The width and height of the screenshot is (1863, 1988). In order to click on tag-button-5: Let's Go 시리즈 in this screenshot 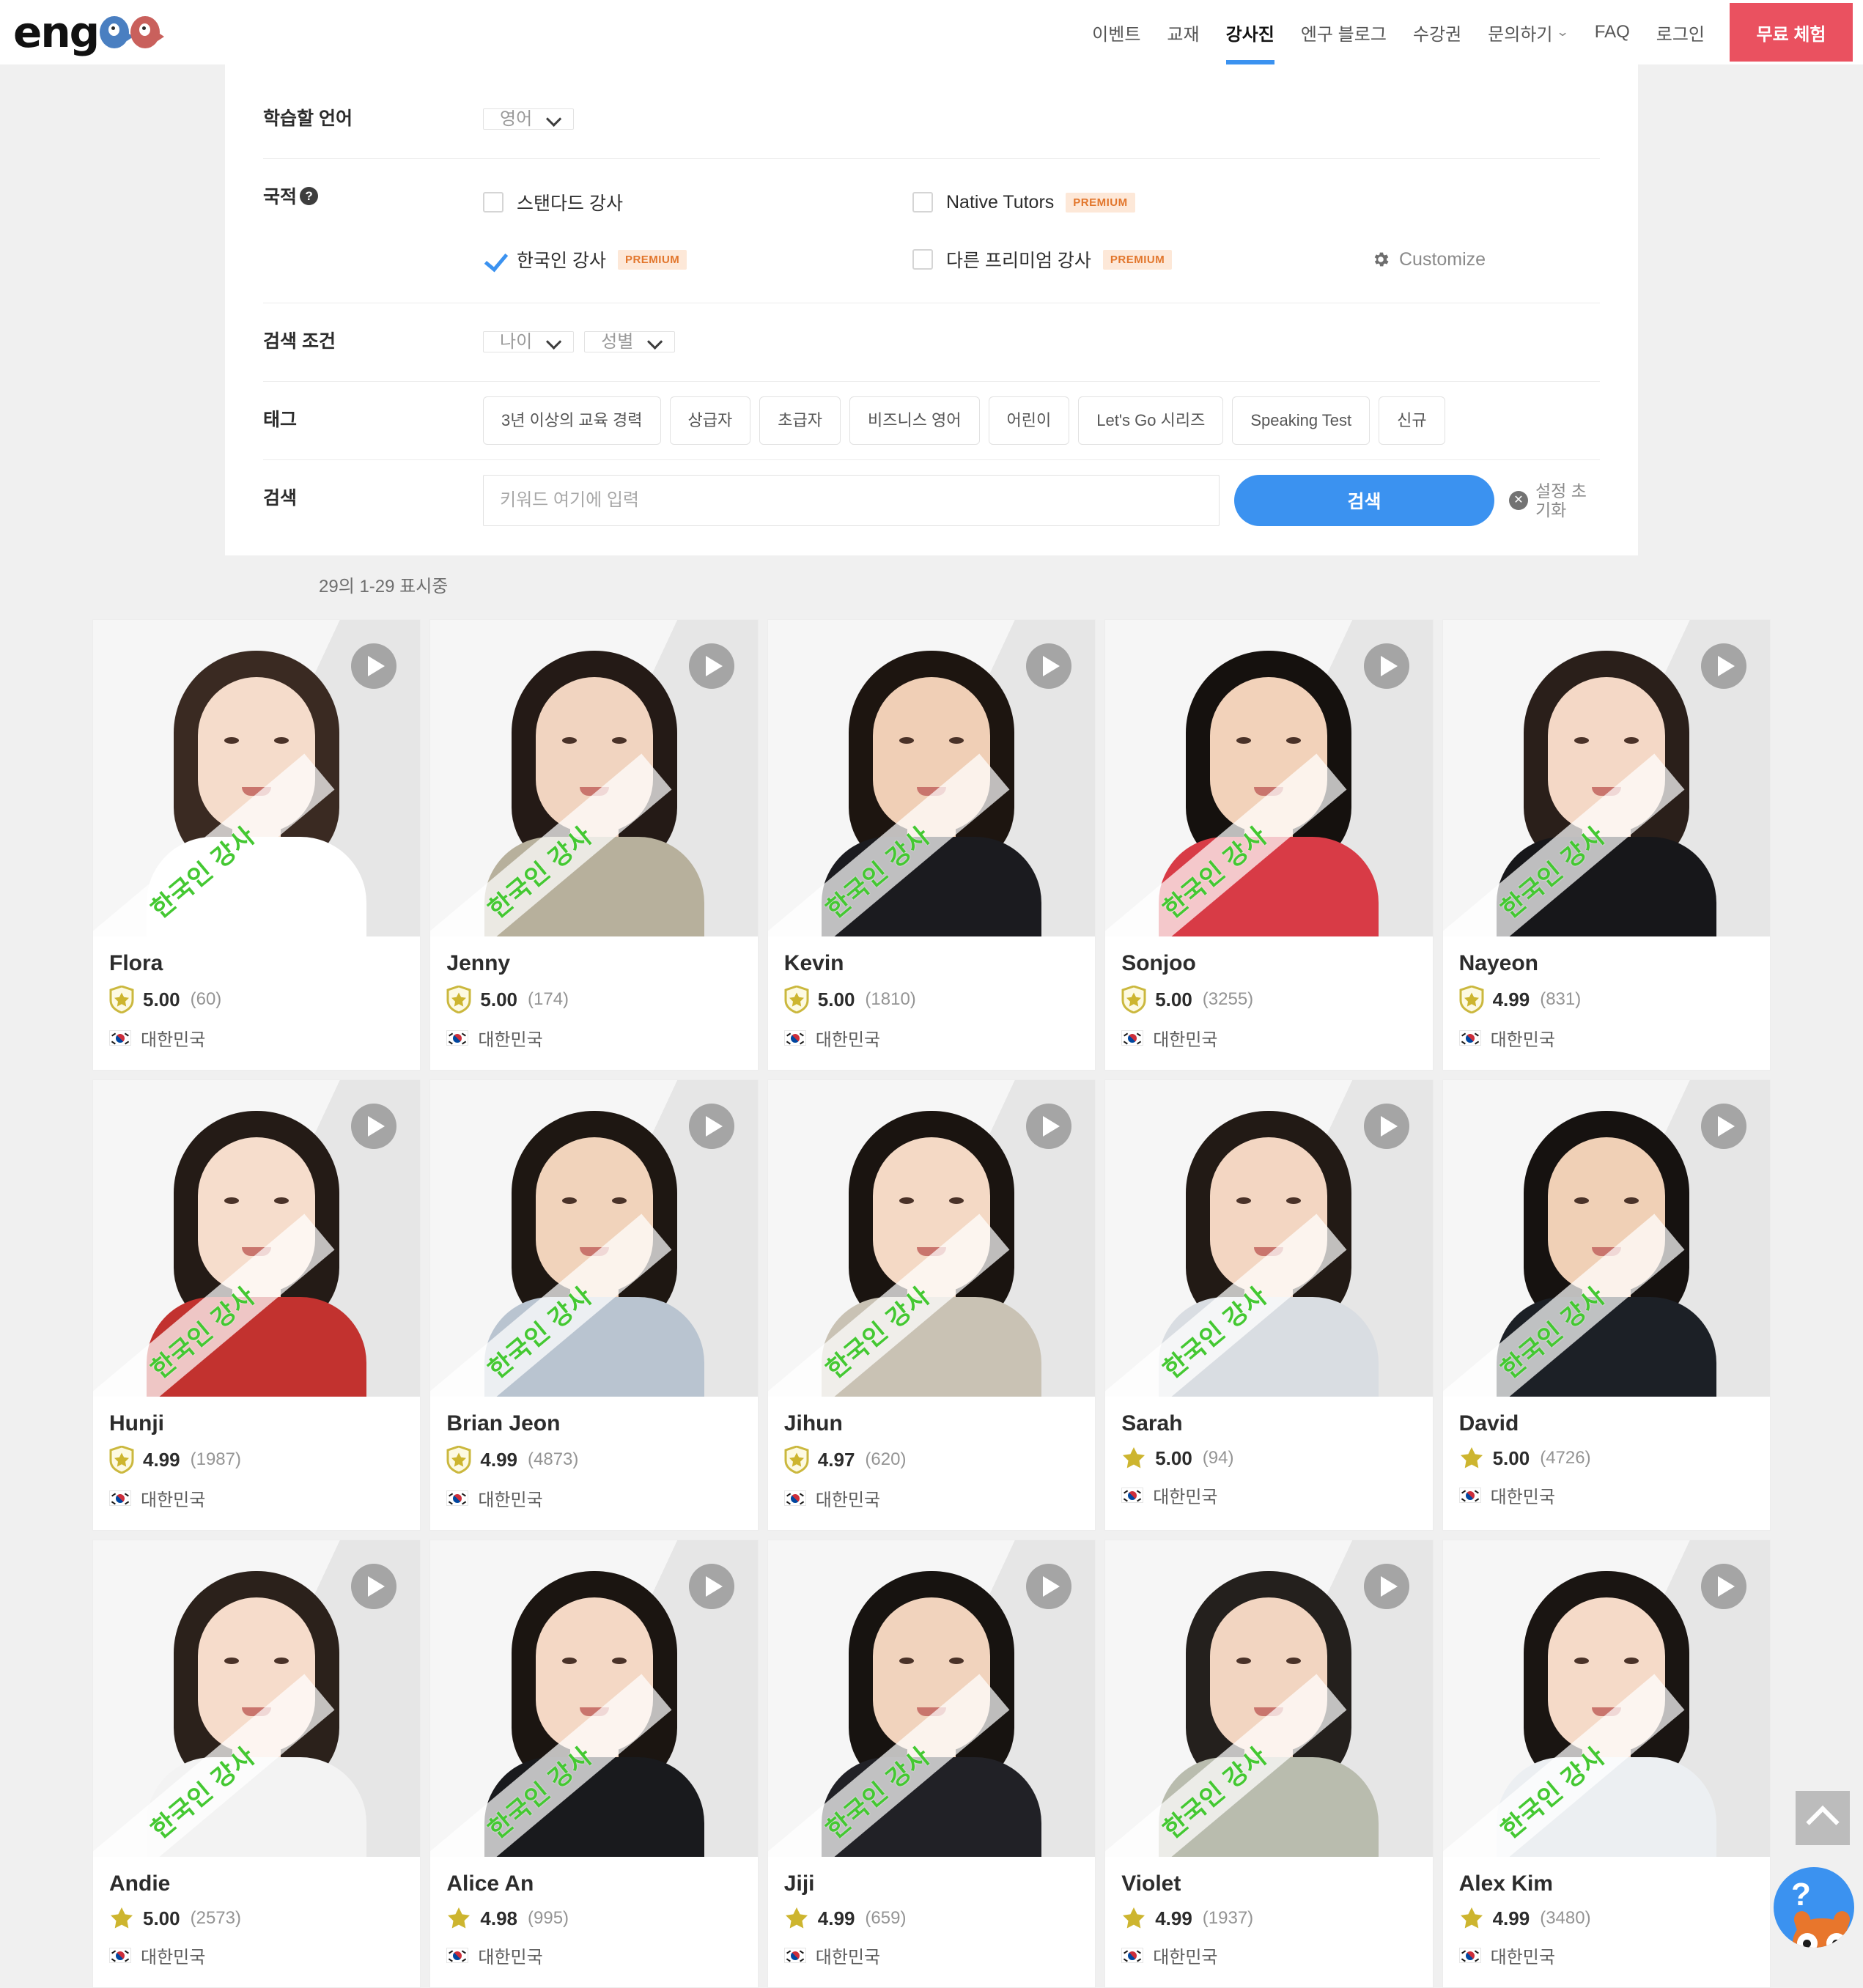, I will do `click(1150, 420)`.